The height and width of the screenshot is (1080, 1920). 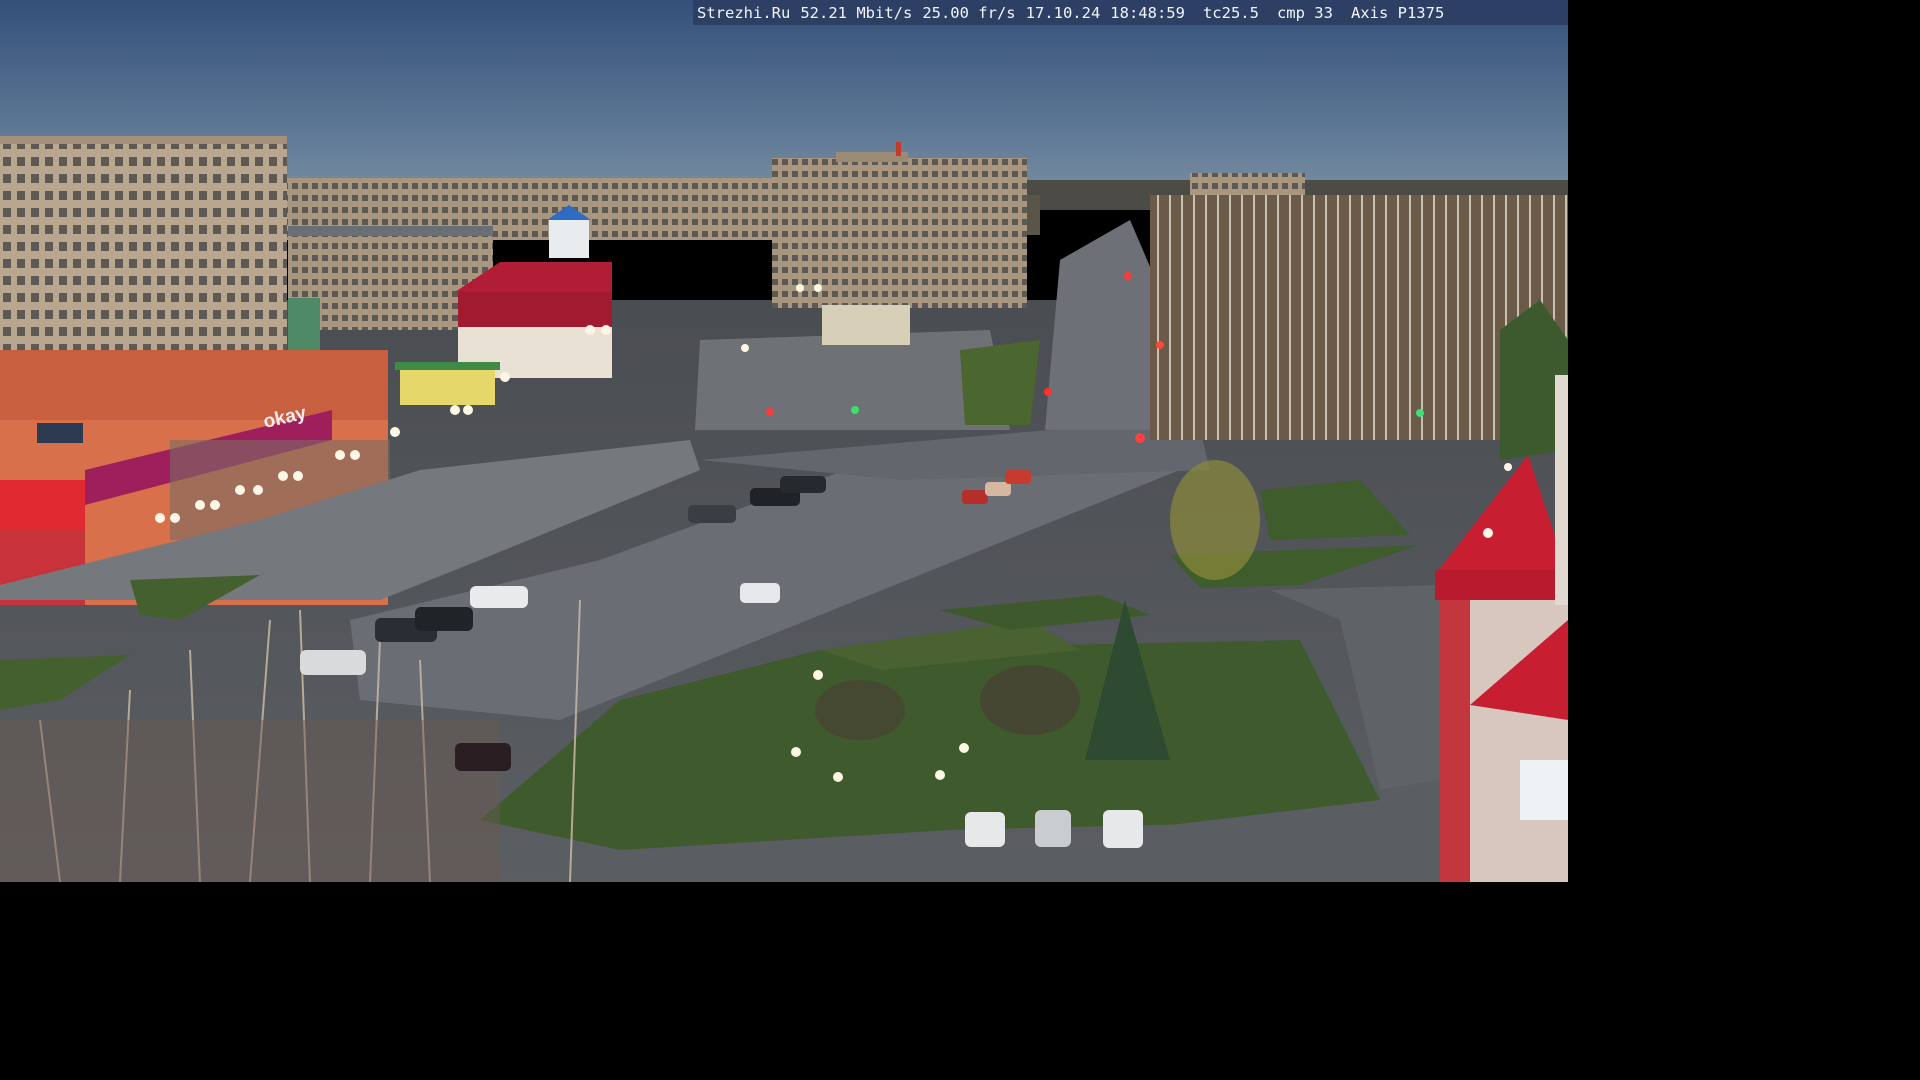 I want to click on time: 18:48:59, so click(x=1147, y=12).